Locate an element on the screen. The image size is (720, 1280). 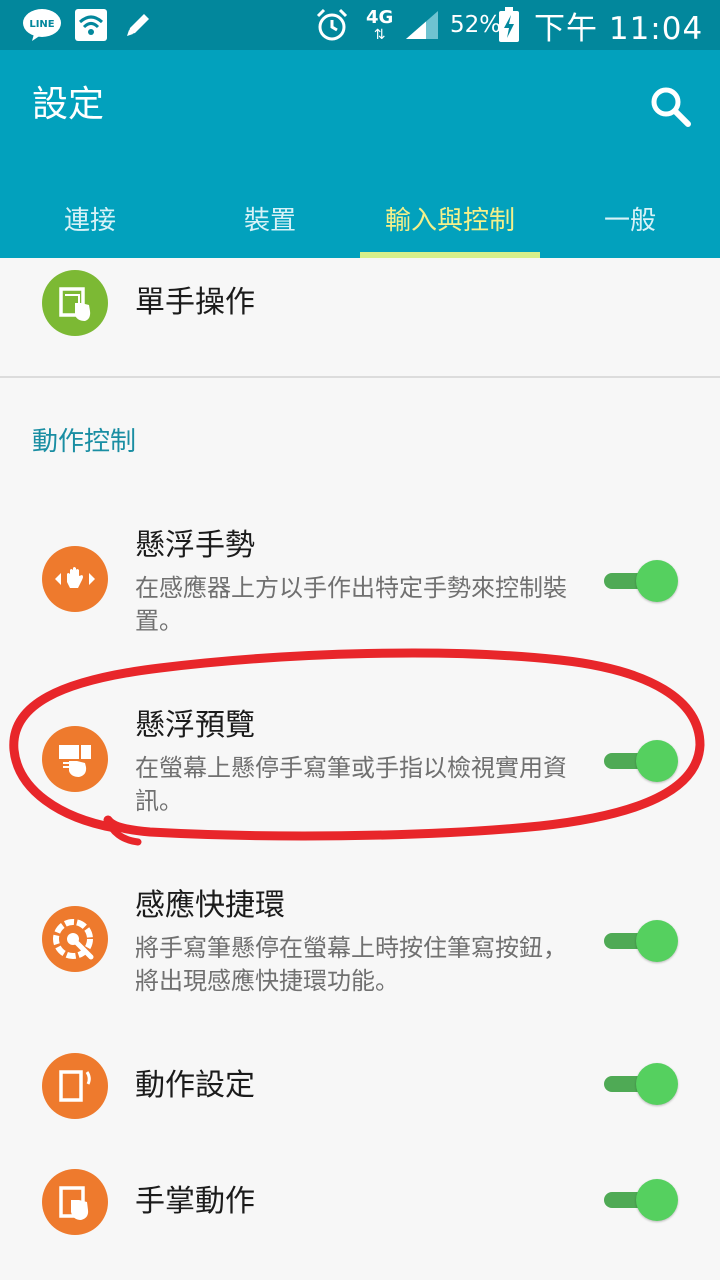
tab-general: 一般 is located at coordinates (630, 218).